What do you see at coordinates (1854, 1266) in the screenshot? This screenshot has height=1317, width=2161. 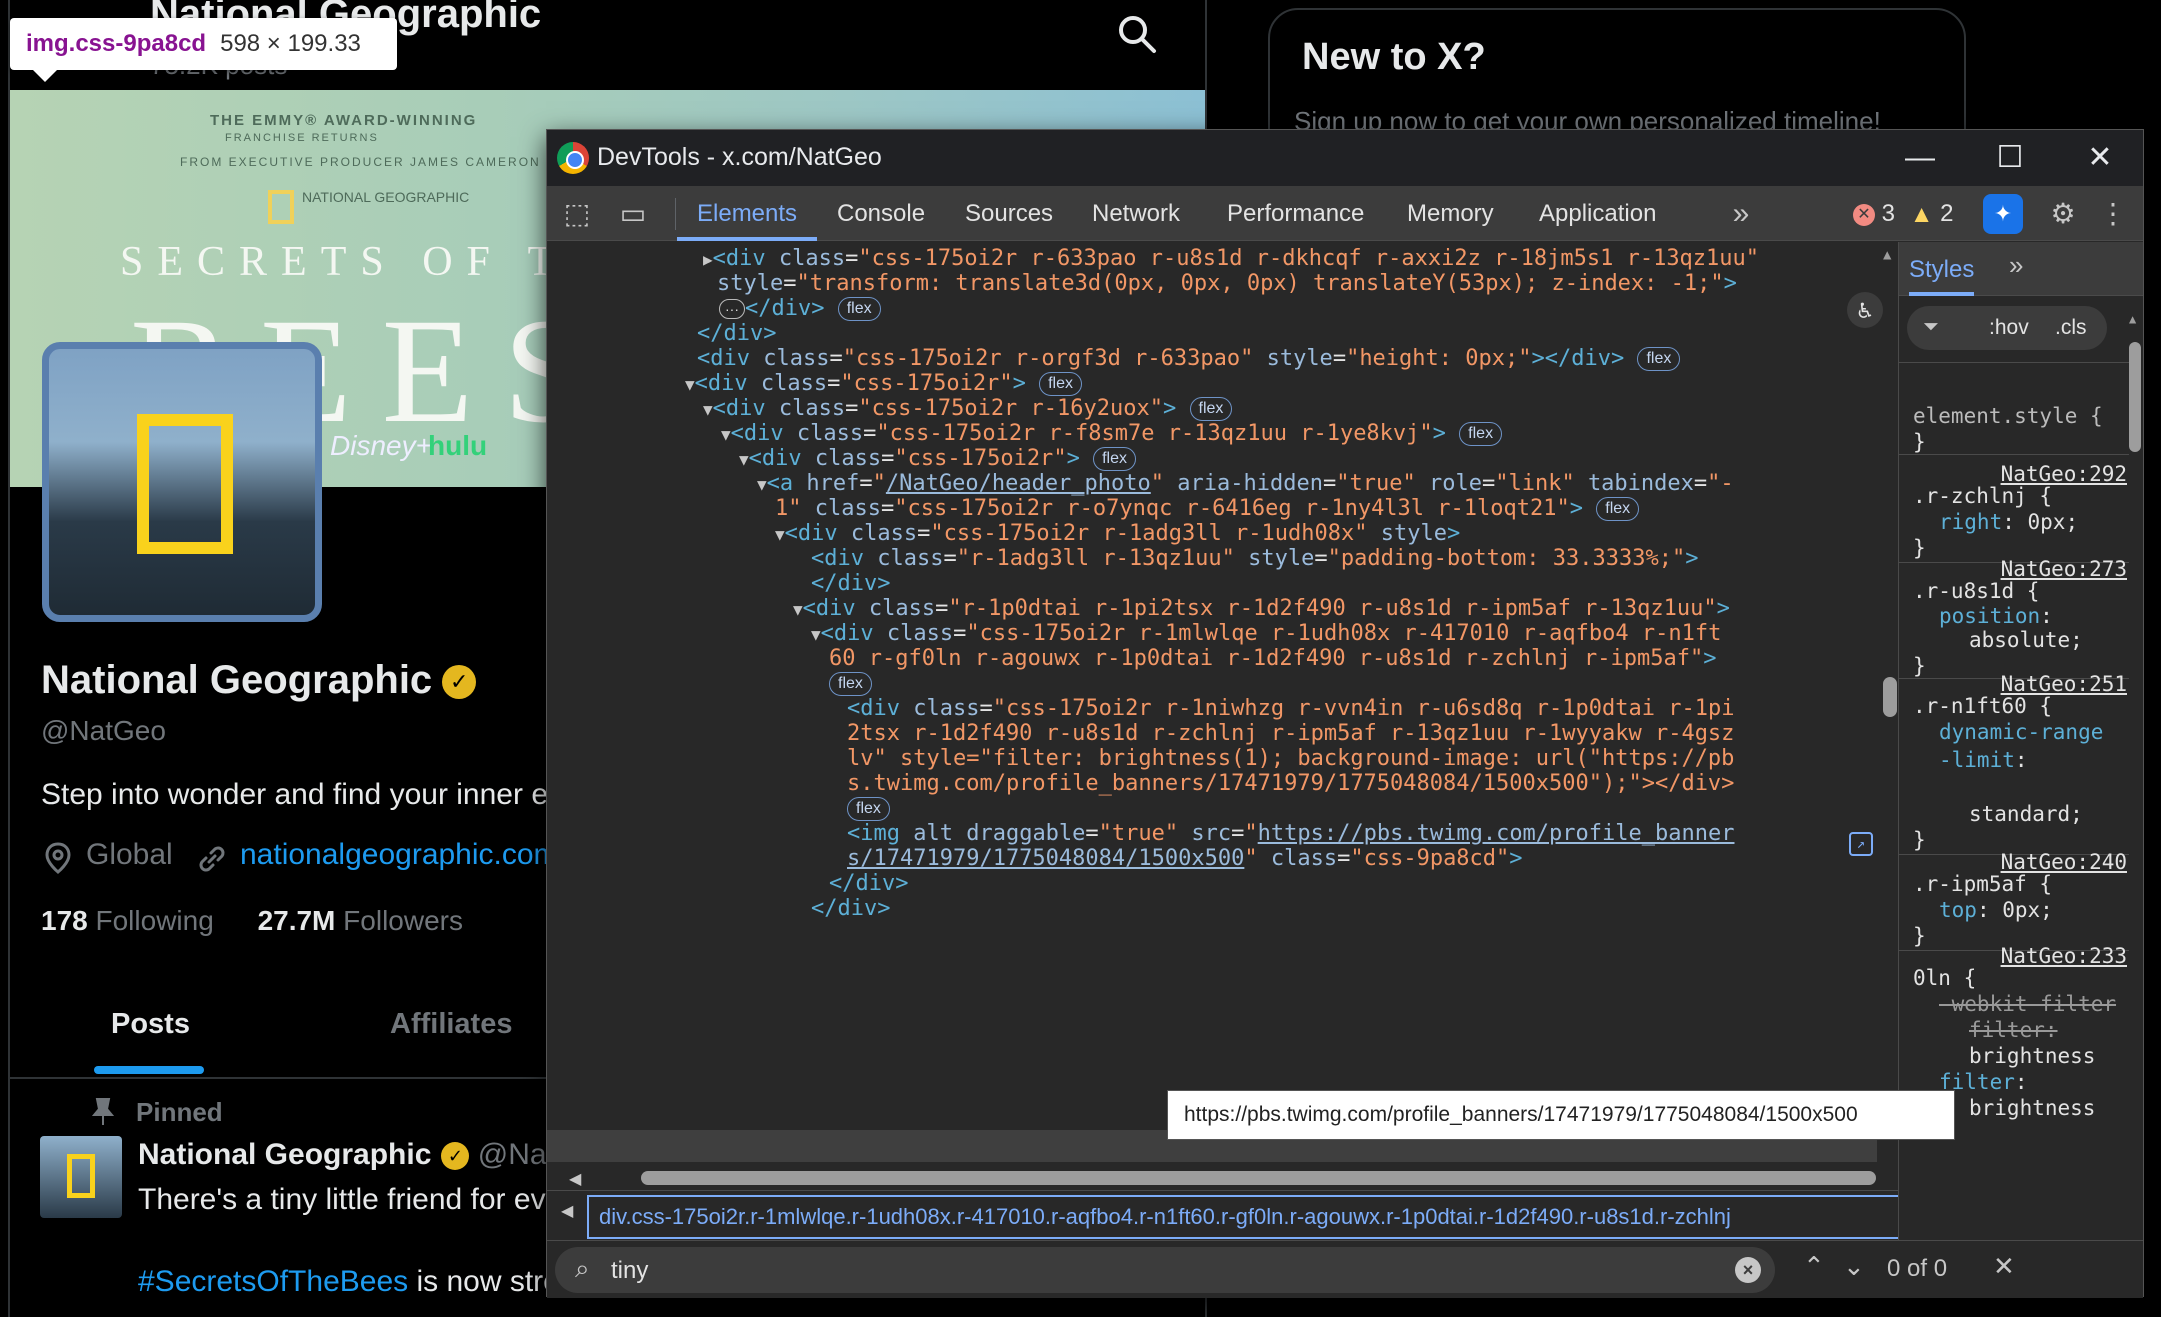 I see `search-next-icon: ⌄` at bounding box center [1854, 1266].